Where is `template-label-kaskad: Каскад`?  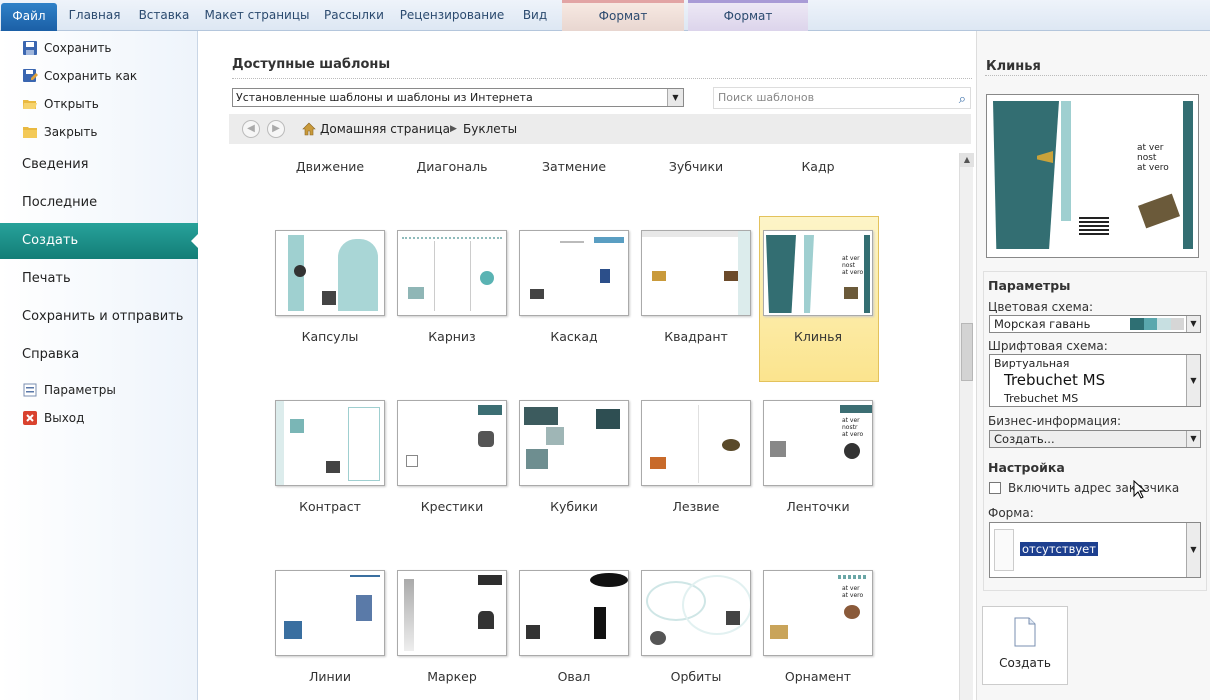 template-label-kaskad: Каскад is located at coordinates (574, 336).